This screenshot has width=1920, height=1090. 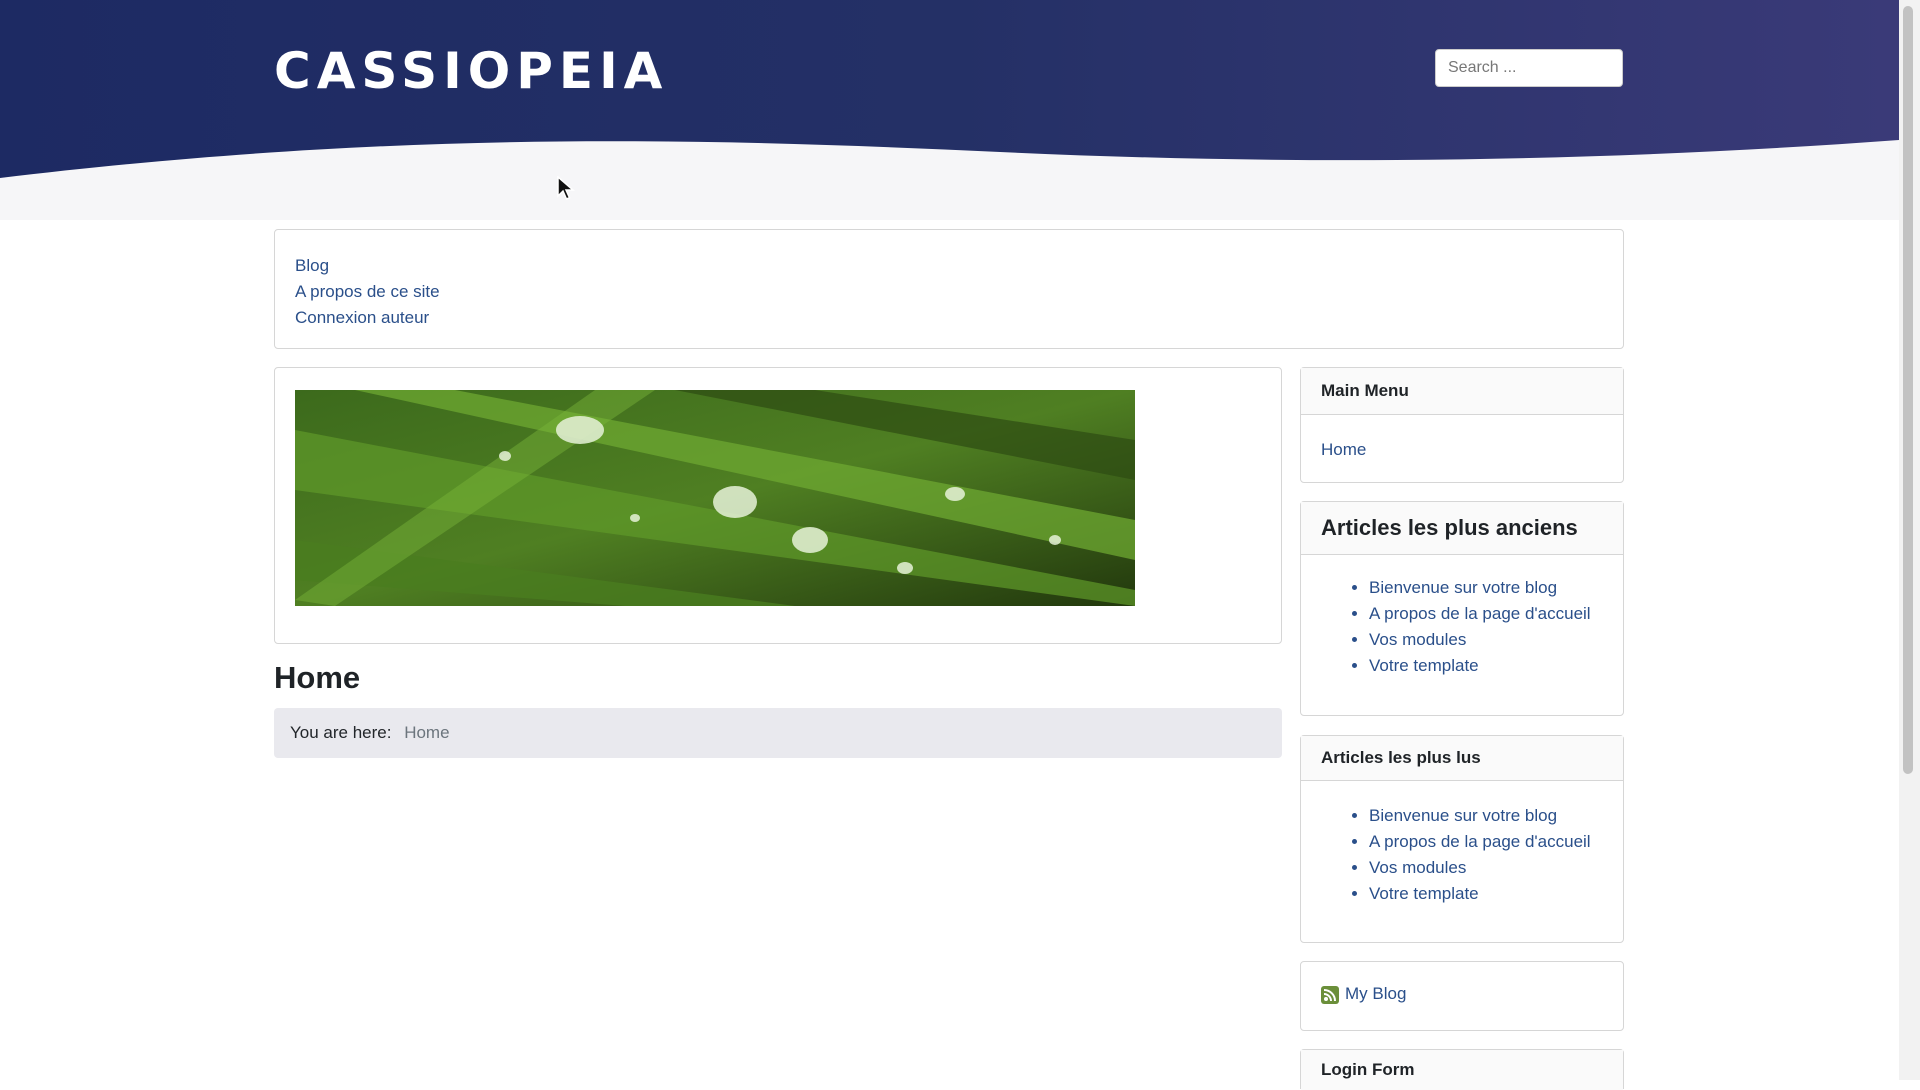 What do you see at coordinates (566, 188) in the screenshot?
I see `mouse-cursor-icon` at bounding box center [566, 188].